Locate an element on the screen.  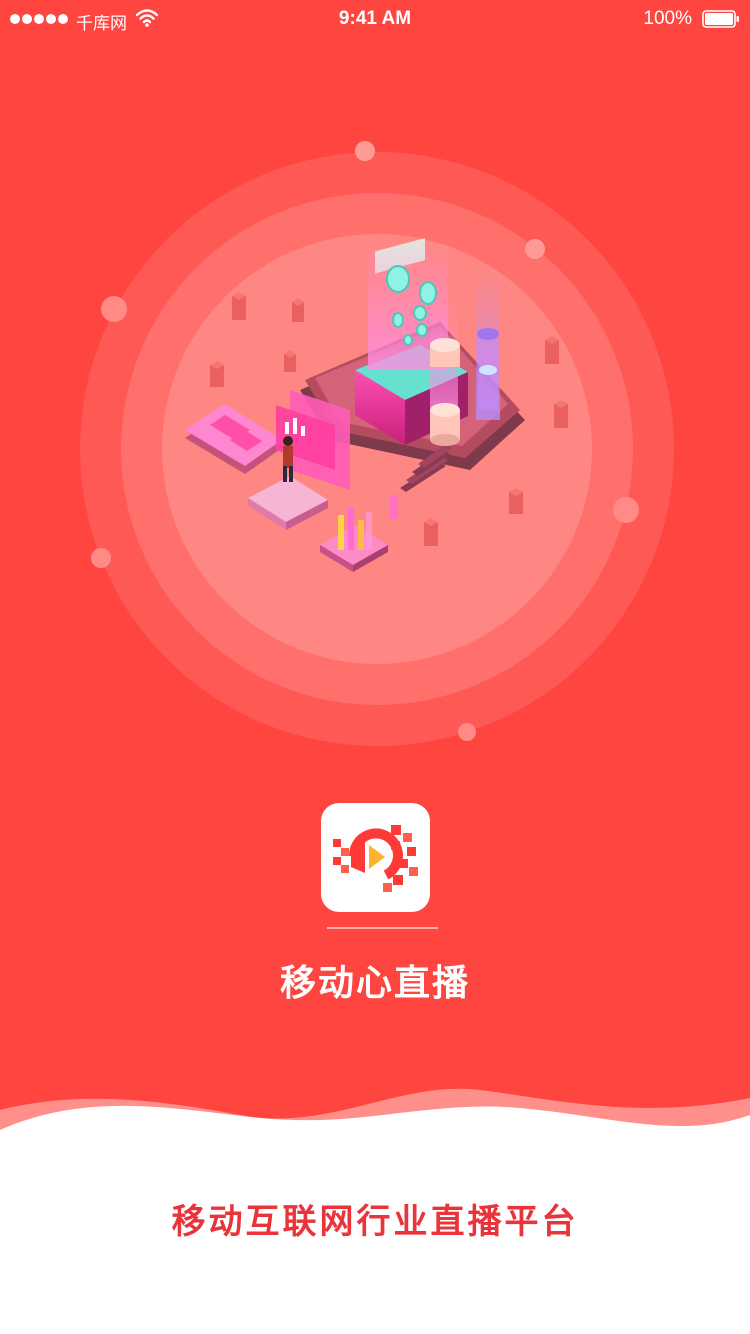
app-logo is located at coordinates (375, 857).